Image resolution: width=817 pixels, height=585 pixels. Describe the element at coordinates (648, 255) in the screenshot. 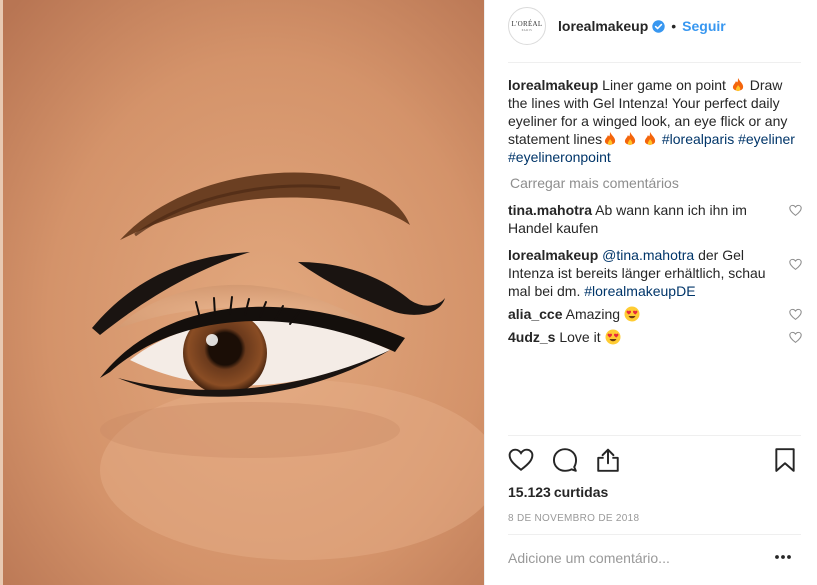

I see `mention-link: @tina.mahotra` at that location.